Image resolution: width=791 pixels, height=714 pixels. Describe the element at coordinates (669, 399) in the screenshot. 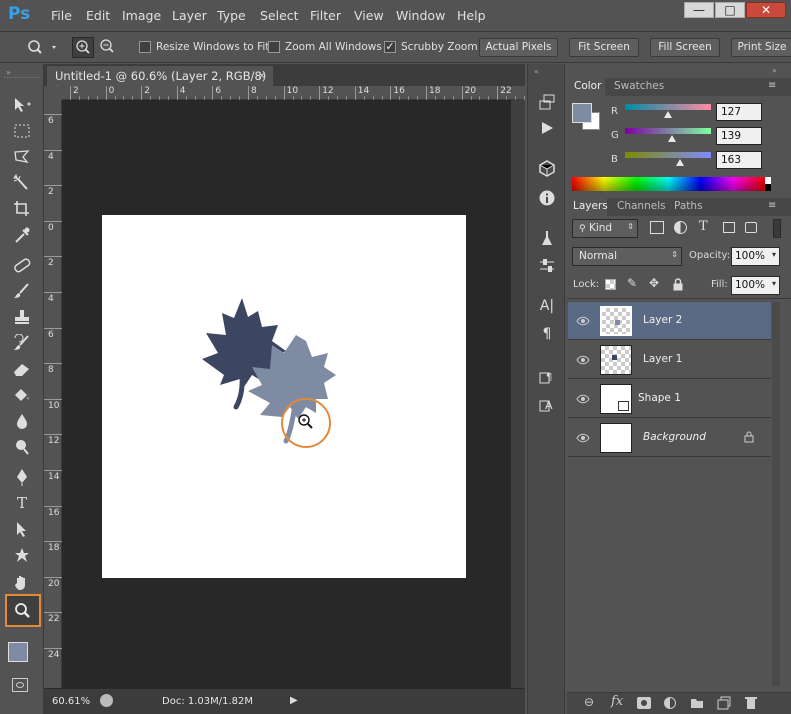

I see `layer-row-shape-1: Shape 1` at that location.